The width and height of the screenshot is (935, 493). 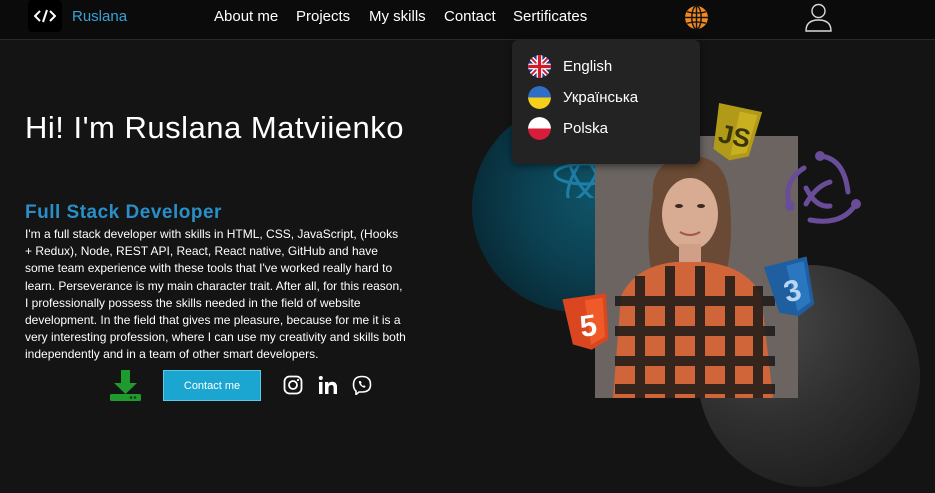 I want to click on download-icon, so click(x=125, y=385).